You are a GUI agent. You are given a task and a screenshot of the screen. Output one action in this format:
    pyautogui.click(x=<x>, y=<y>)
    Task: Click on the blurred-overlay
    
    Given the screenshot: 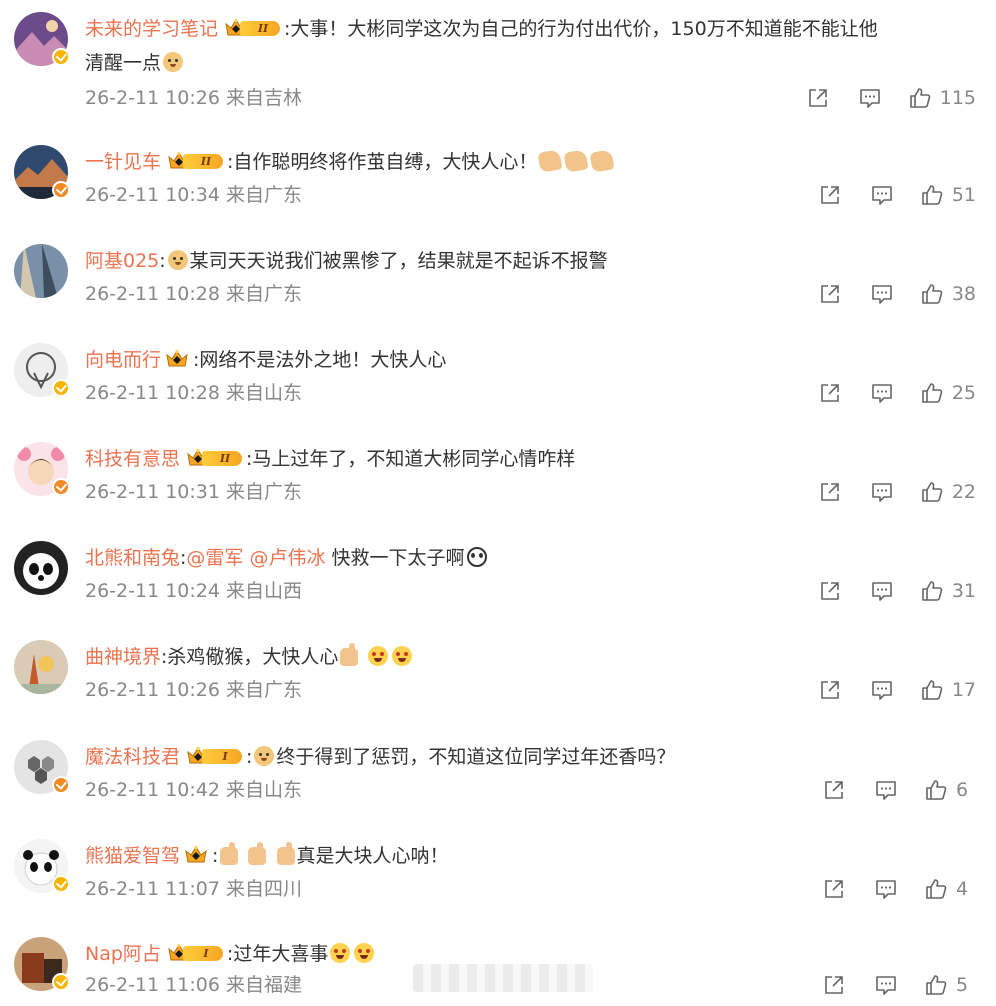 What is the action you would take?
    pyautogui.click(x=503, y=978)
    